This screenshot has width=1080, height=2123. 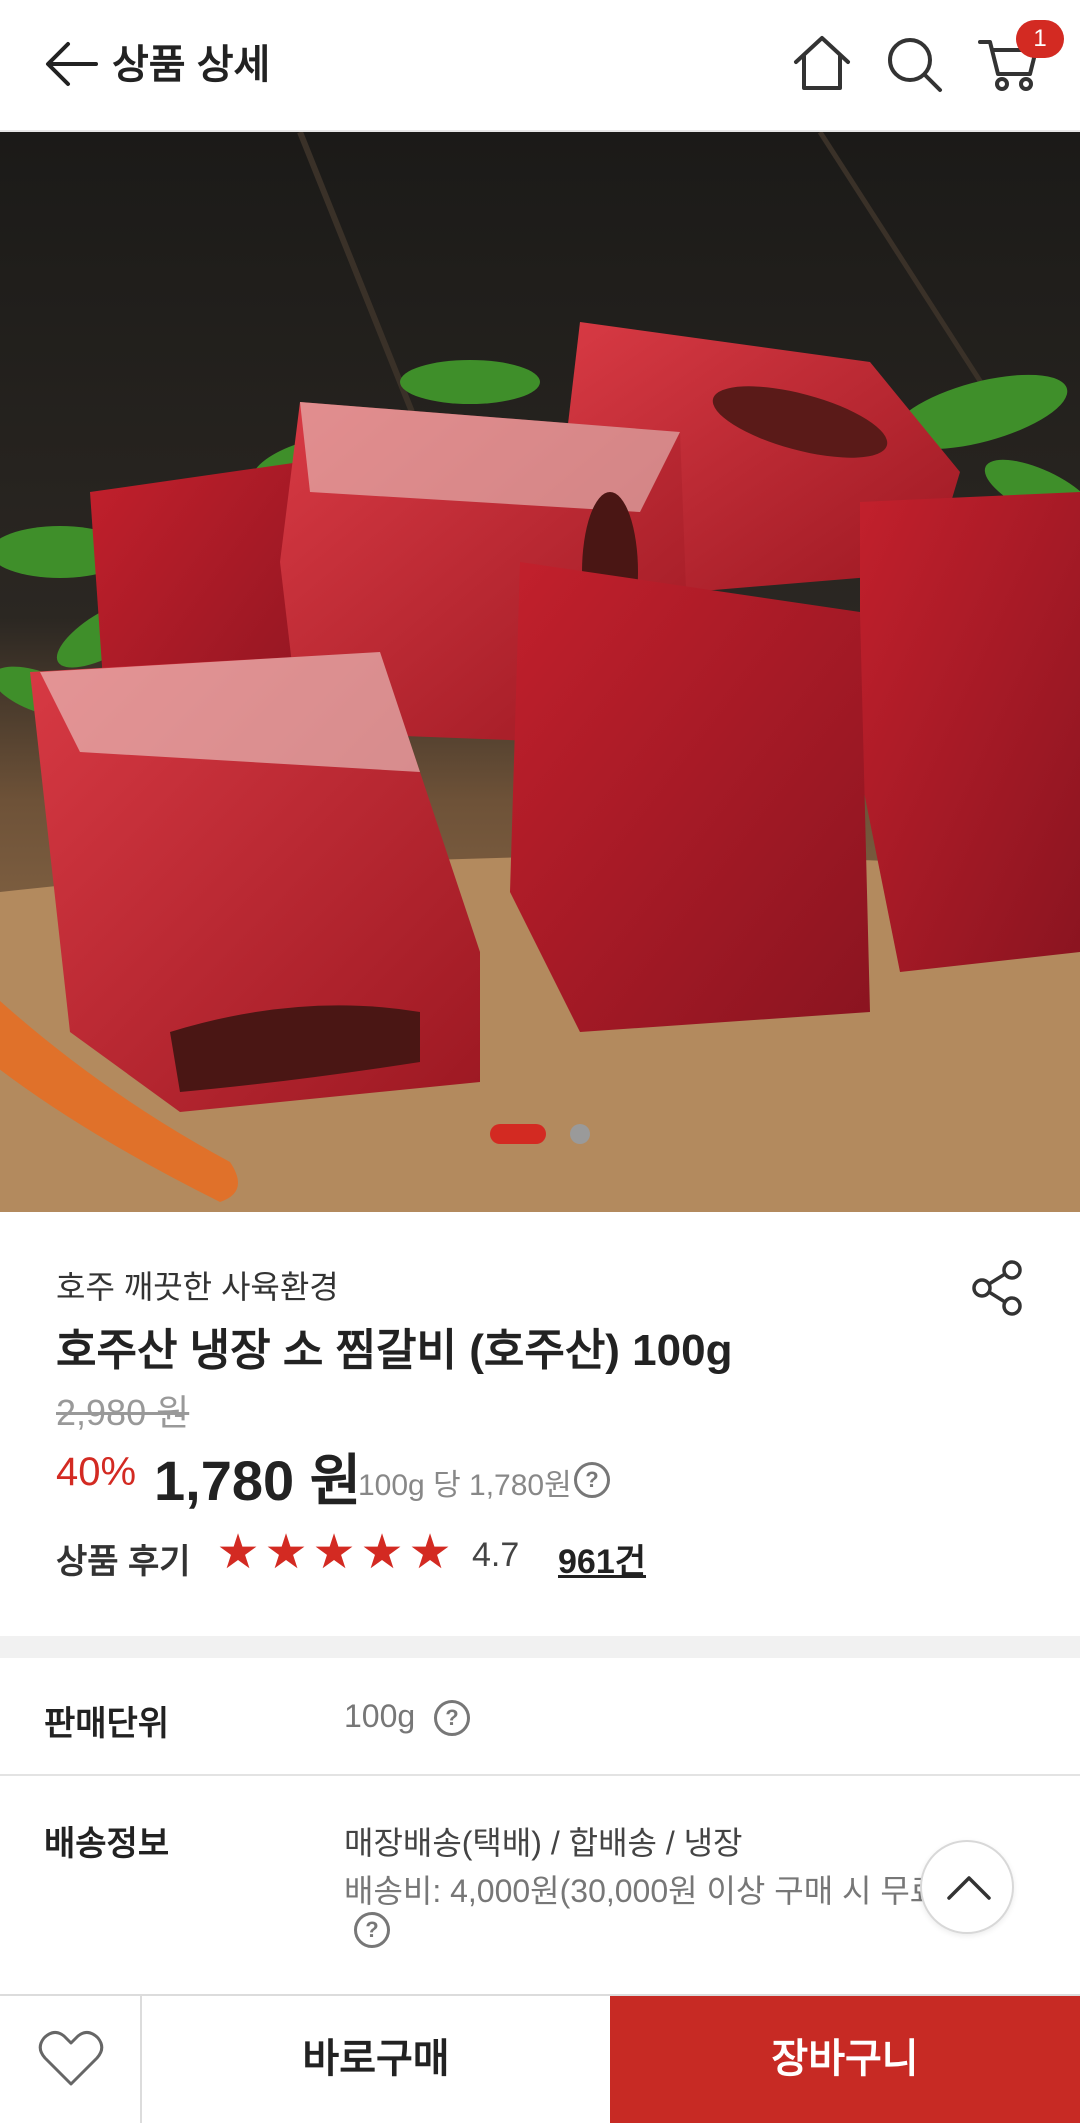 I want to click on review-count-link: 961건, so click(x=602, y=1558).